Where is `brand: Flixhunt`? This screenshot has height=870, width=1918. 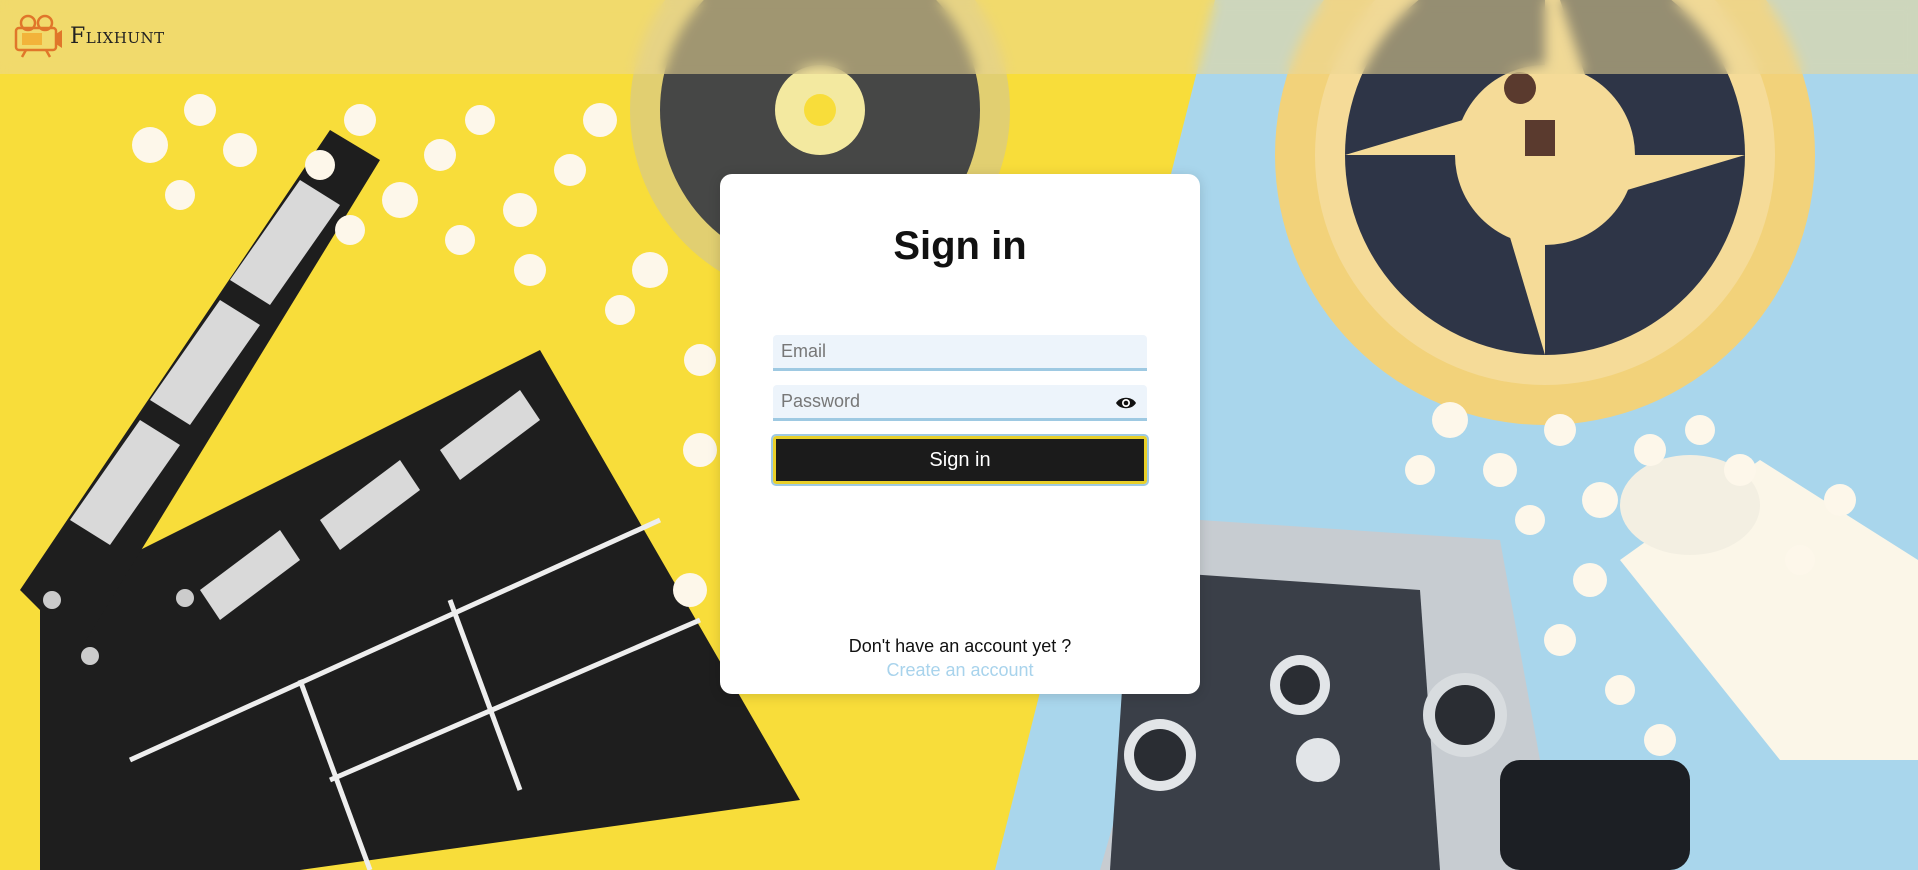 brand: Flixhunt is located at coordinates (89, 36).